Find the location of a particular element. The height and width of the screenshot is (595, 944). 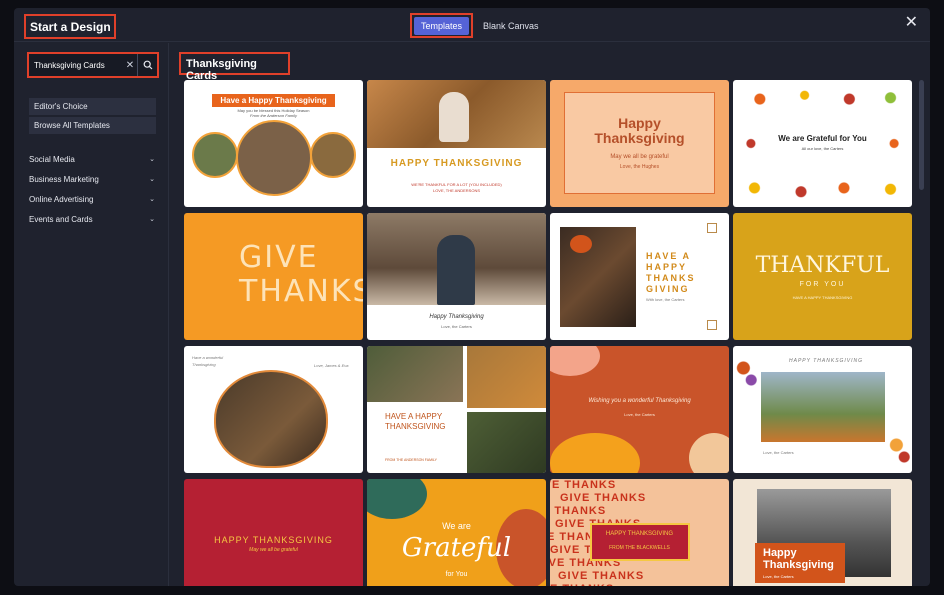

card-subtext: With love, the Carters is located at coordinates (665, 299).